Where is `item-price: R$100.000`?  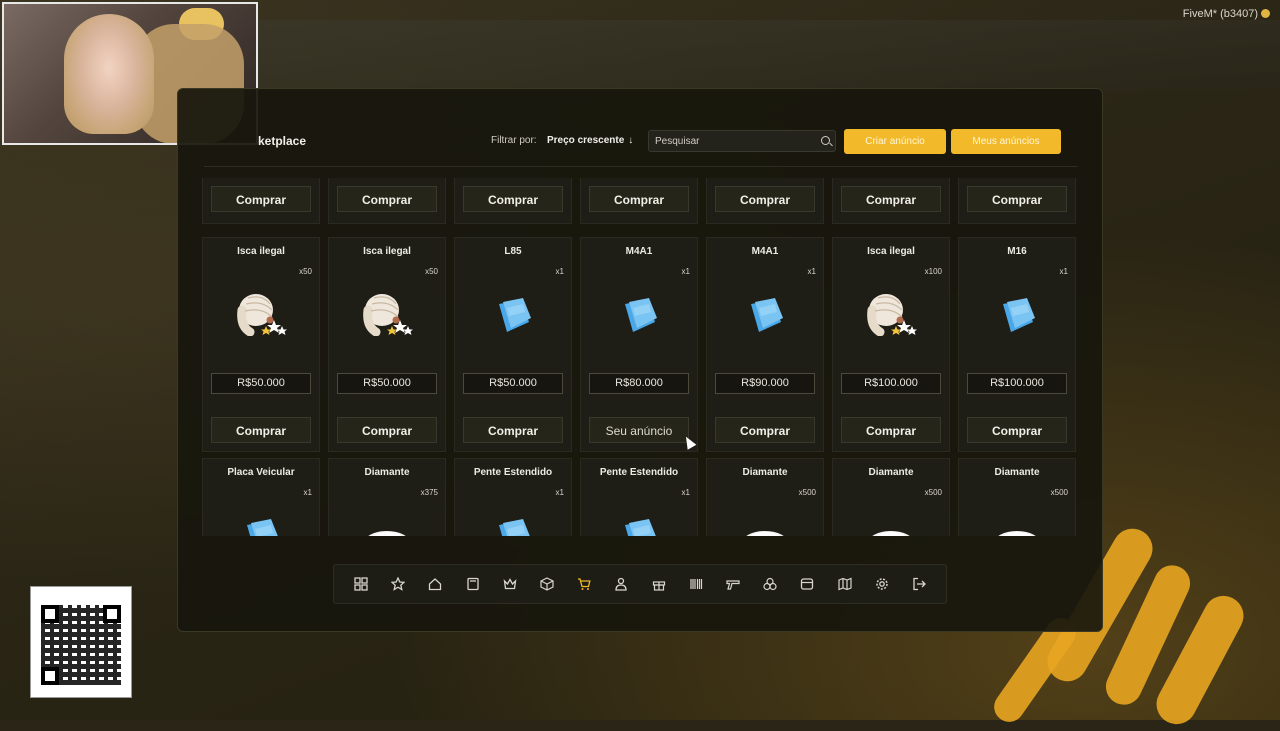
item-price: R$100.000 is located at coordinates (891, 383).